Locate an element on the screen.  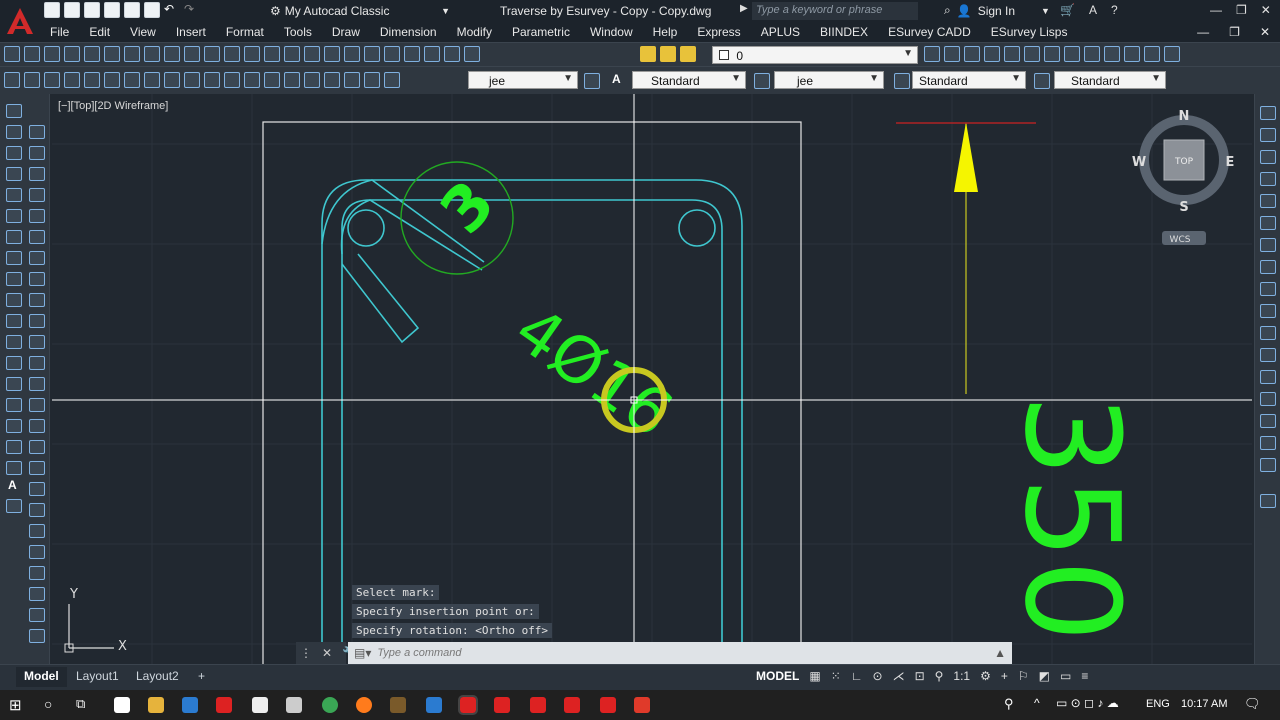
clock: 10:17 AM is located at coordinates (1204, 704).